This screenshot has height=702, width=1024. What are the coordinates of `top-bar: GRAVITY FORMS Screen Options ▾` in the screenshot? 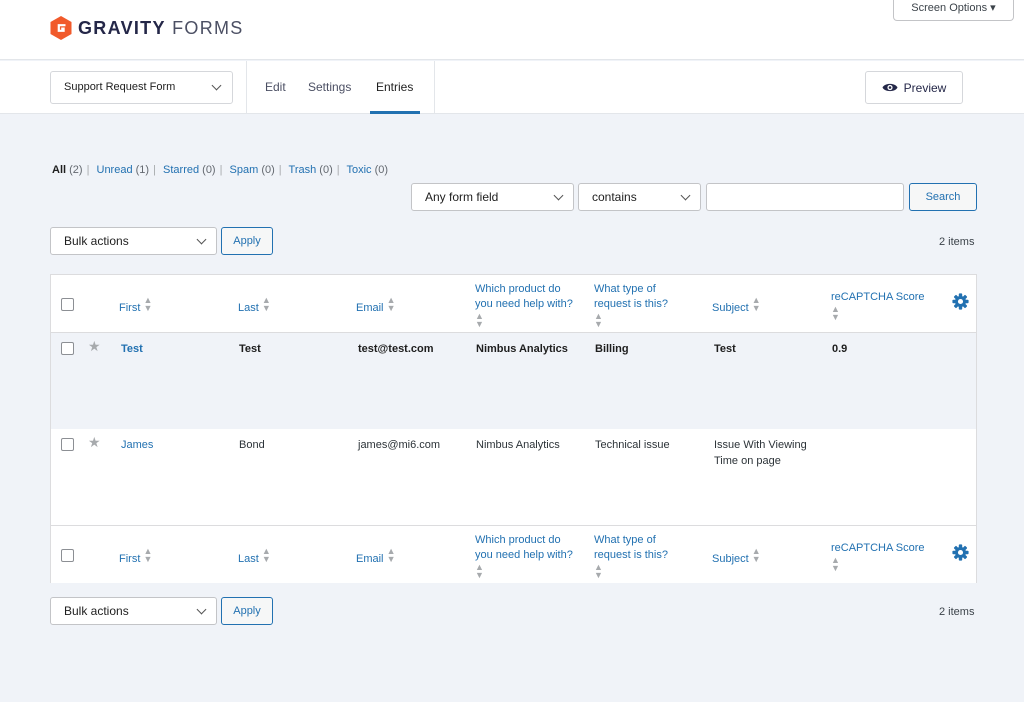 It's located at (512, 30).